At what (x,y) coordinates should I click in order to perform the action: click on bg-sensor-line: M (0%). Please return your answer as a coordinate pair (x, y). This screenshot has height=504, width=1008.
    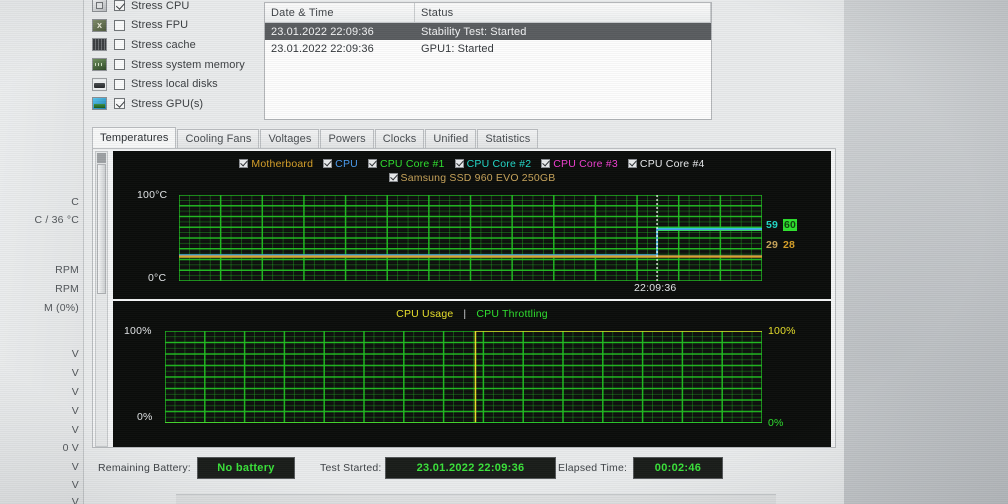
    Looking at the image, I should click on (61, 308).